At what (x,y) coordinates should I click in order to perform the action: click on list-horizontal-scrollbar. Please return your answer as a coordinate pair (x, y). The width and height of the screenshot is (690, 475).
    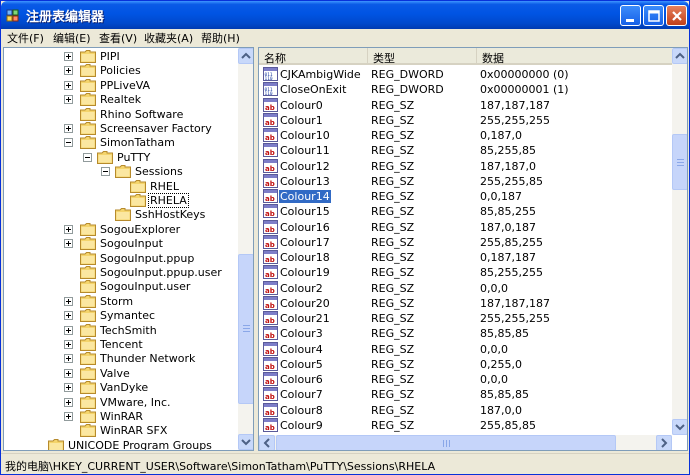
    Looking at the image, I should click on (465, 442).